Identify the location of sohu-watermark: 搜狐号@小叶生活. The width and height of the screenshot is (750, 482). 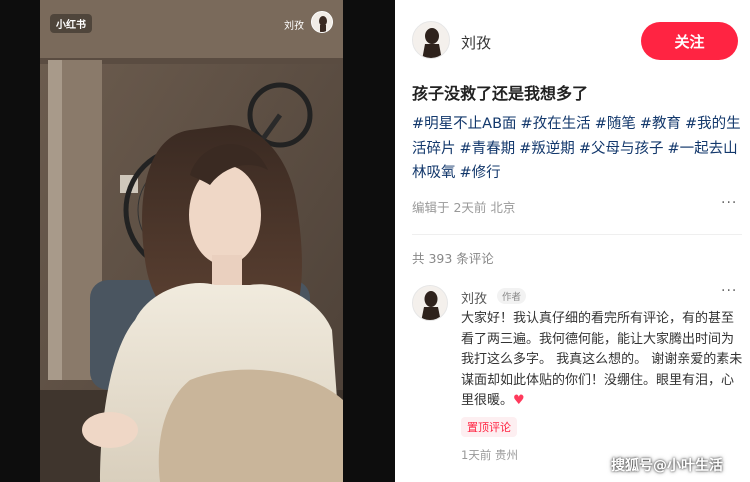
(667, 466).